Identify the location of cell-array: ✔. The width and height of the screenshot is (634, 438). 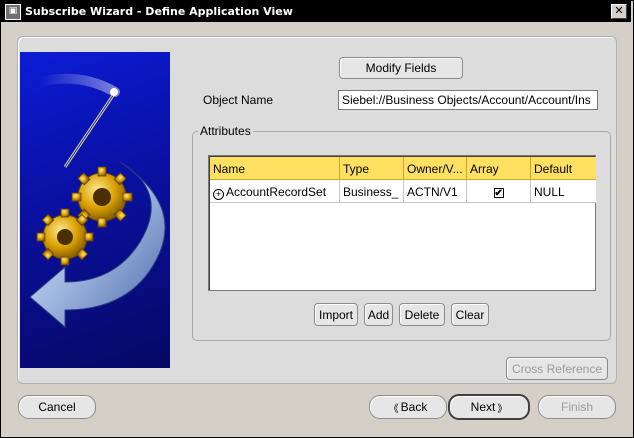
(499, 191).